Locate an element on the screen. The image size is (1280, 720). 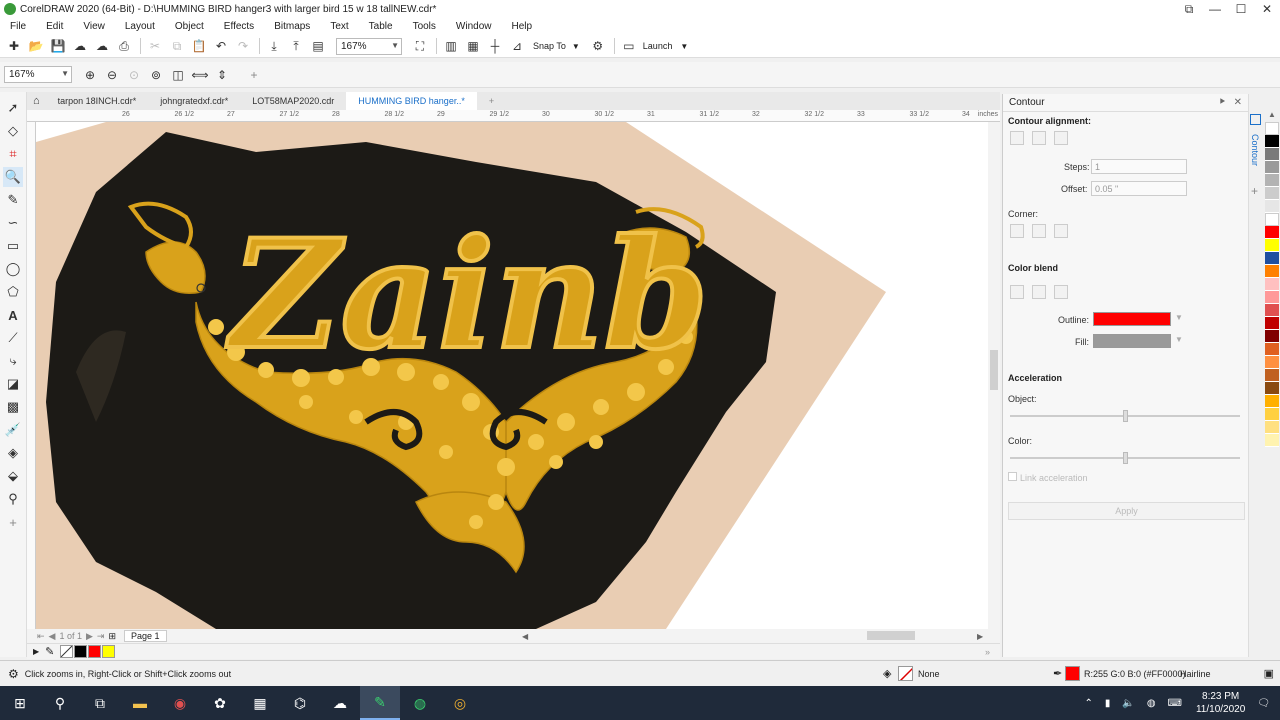
corel-capture-icon: ◍ is located at coordinates (420, 703).